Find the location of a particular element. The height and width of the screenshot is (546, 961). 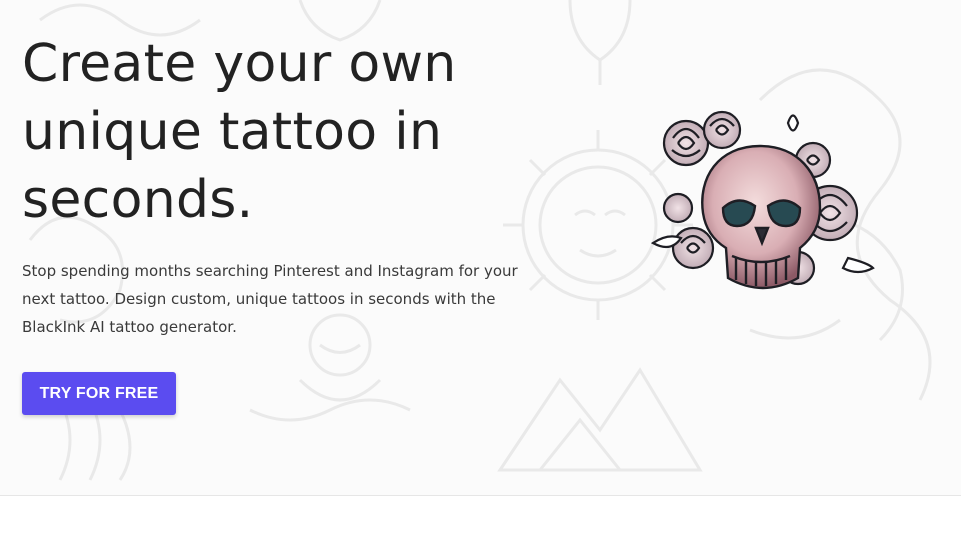

skull-roses-tattoo-icon is located at coordinates (762, 200).